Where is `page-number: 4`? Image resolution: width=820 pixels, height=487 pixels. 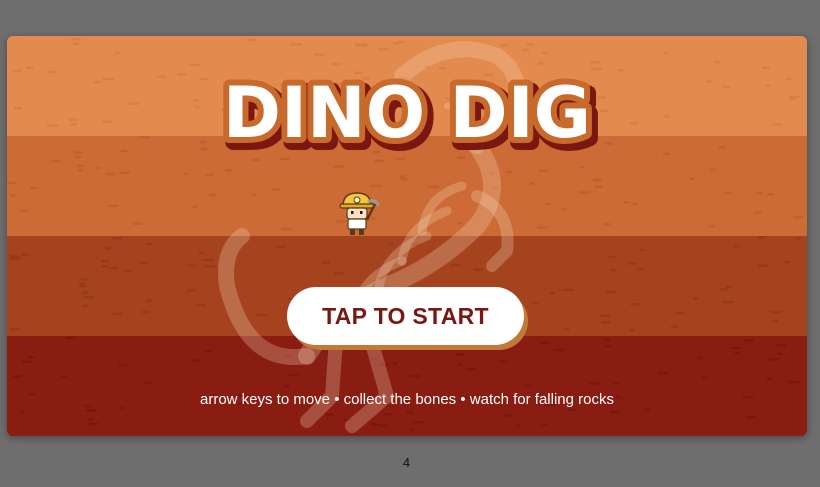 page-number: 4 is located at coordinates (406, 462).